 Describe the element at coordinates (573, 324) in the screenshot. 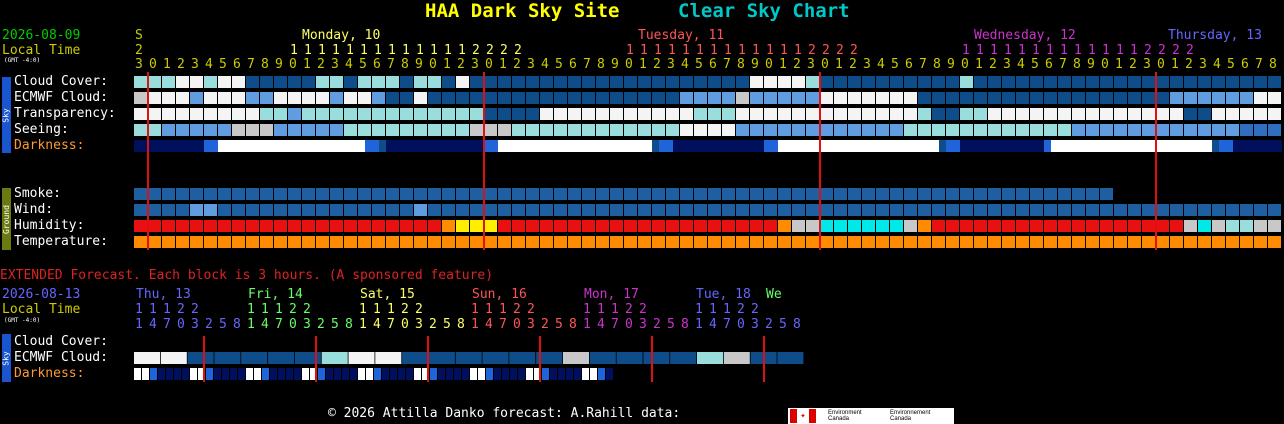

I see `extended-hour-digit: 8` at that location.